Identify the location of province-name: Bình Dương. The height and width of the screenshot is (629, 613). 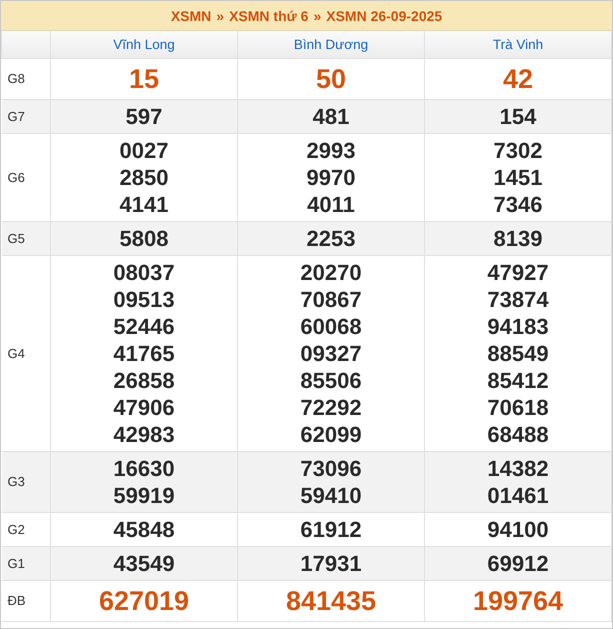
(331, 44).